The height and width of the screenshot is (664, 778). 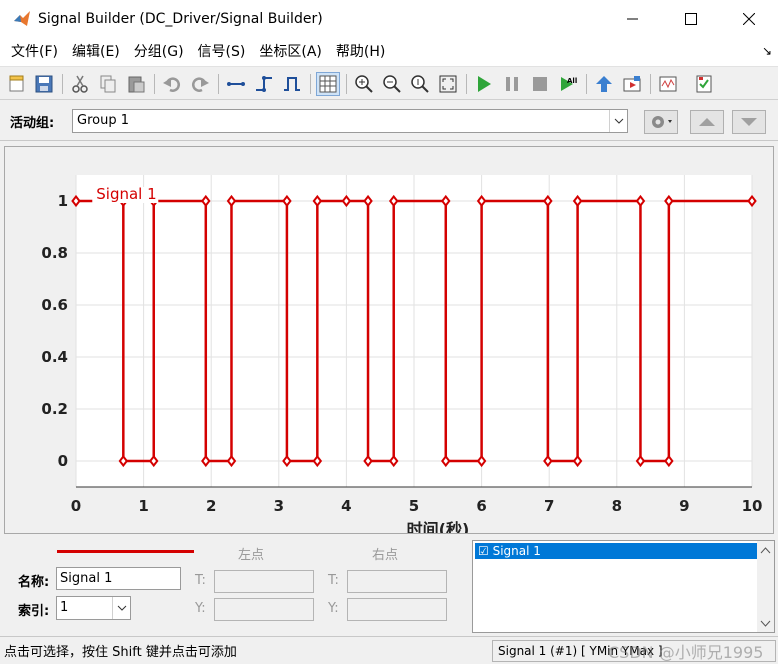 I want to click on up-icon, so click(x=604, y=84).